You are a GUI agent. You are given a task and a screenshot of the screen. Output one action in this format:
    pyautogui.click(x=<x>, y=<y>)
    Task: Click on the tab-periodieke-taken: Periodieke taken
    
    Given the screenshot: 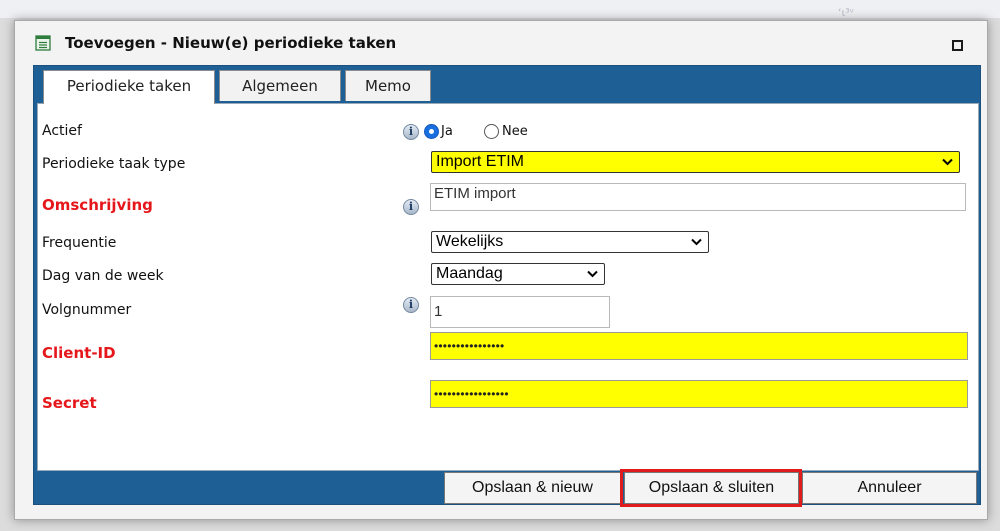 What is the action you would take?
    pyautogui.click(x=129, y=87)
    